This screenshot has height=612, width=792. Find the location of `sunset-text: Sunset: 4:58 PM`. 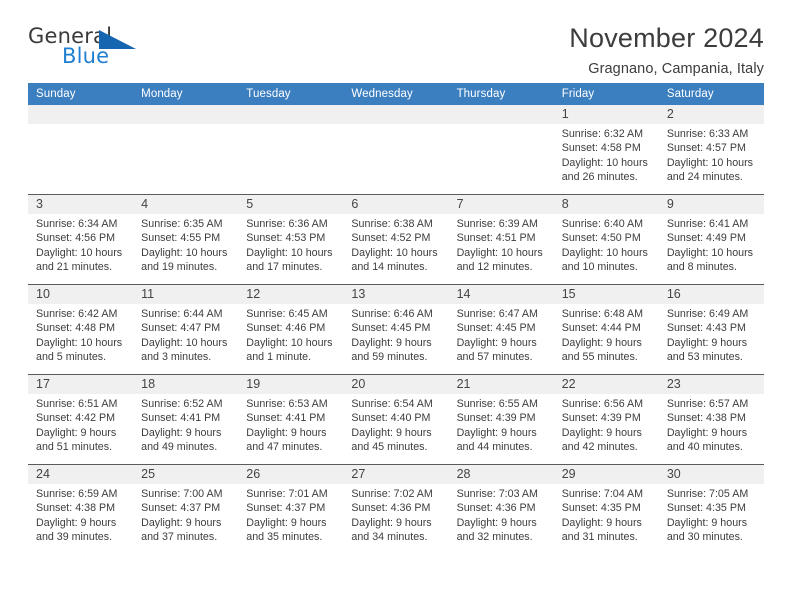

sunset-text: Sunset: 4:58 PM is located at coordinates (601, 148).